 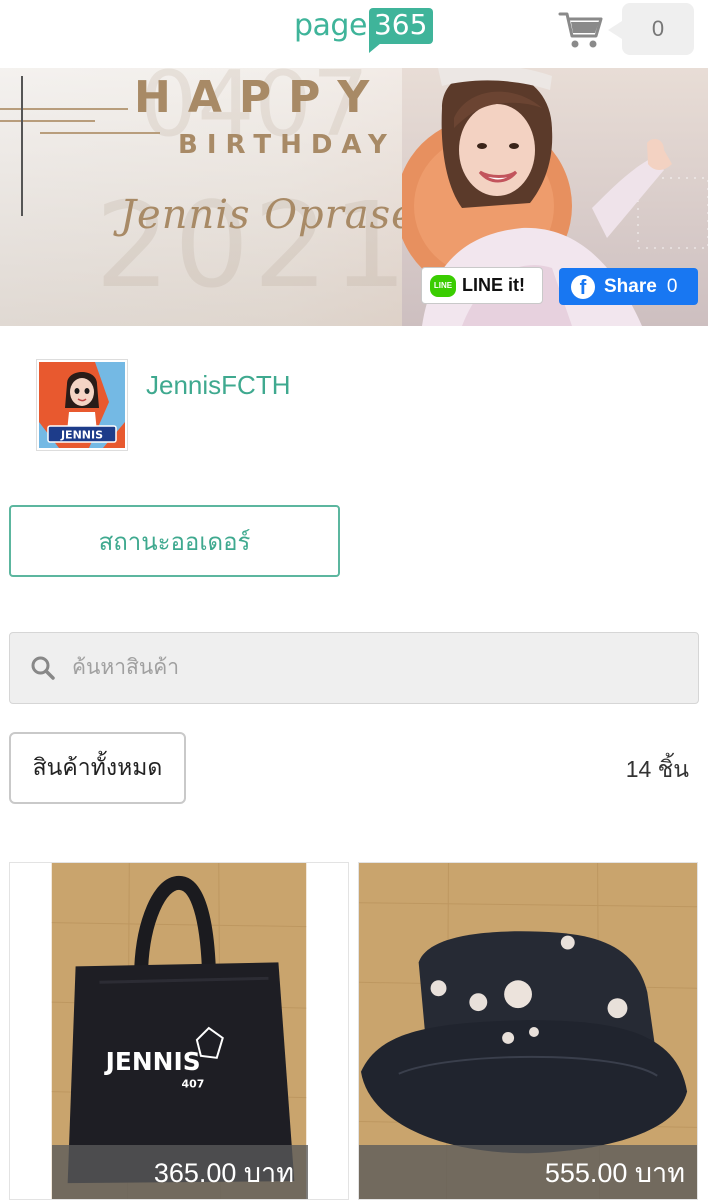 What do you see at coordinates (218, 385) in the screenshot?
I see `shop-name: JennisFCTH` at bounding box center [218, 385].